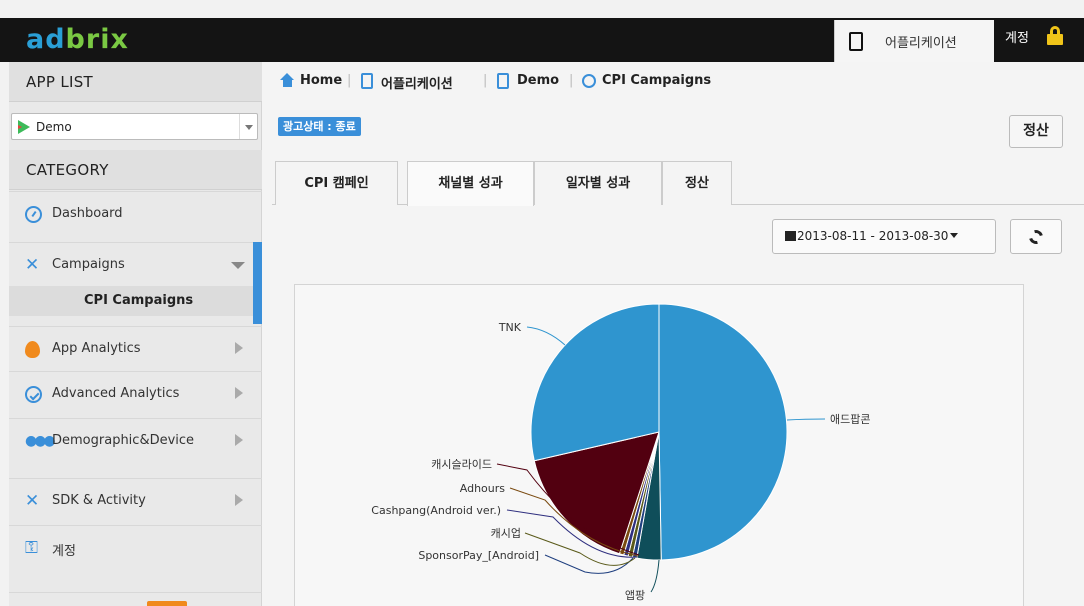 Image resolution: width=1084 pixels, height=606 pixels. What do you see at coordinates (135, 213) in the screenshot?
I see `sidebar-item-dashboard: Dashboard` at bounding box center [135, 213].